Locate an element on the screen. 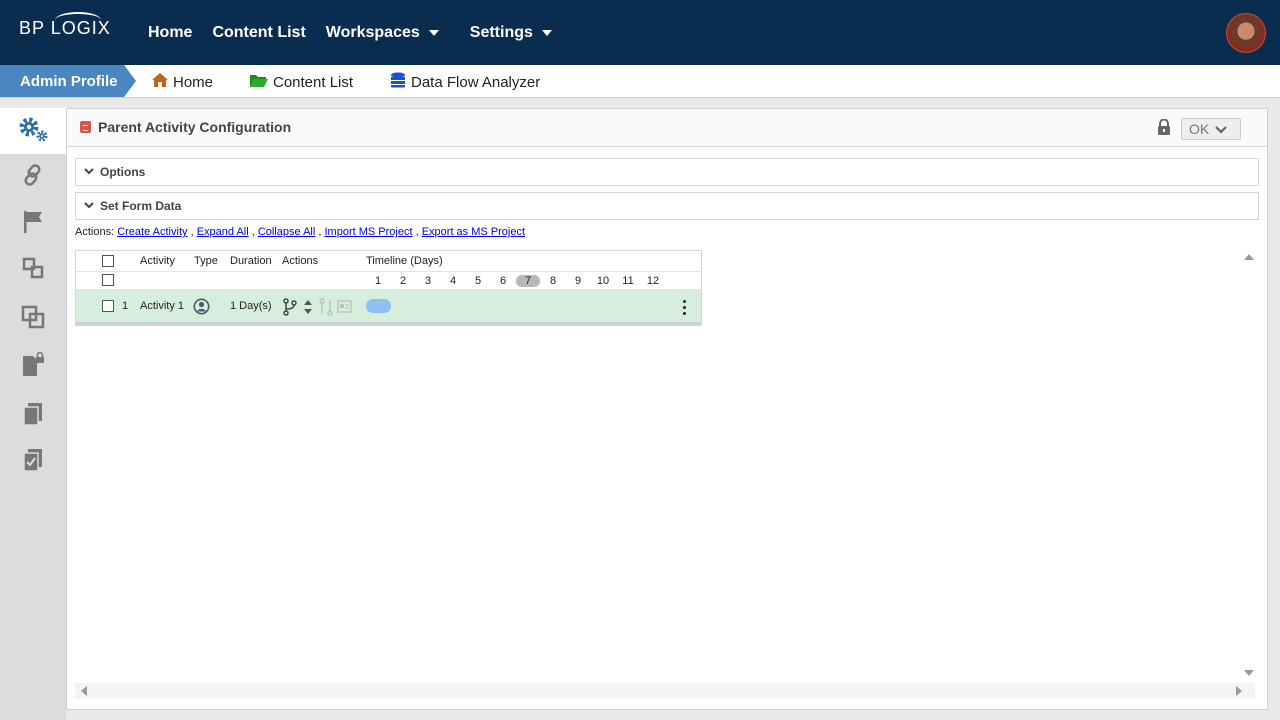  timeline-day: 6 is located at coordinates (503, 281).